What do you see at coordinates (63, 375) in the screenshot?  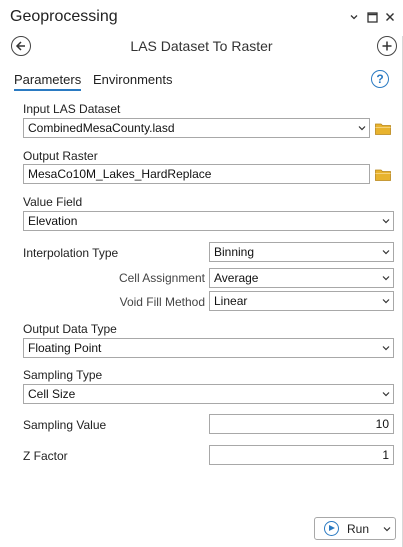 I see `sampling-type-label: Sampling Type` at bounding box center [63, 375].